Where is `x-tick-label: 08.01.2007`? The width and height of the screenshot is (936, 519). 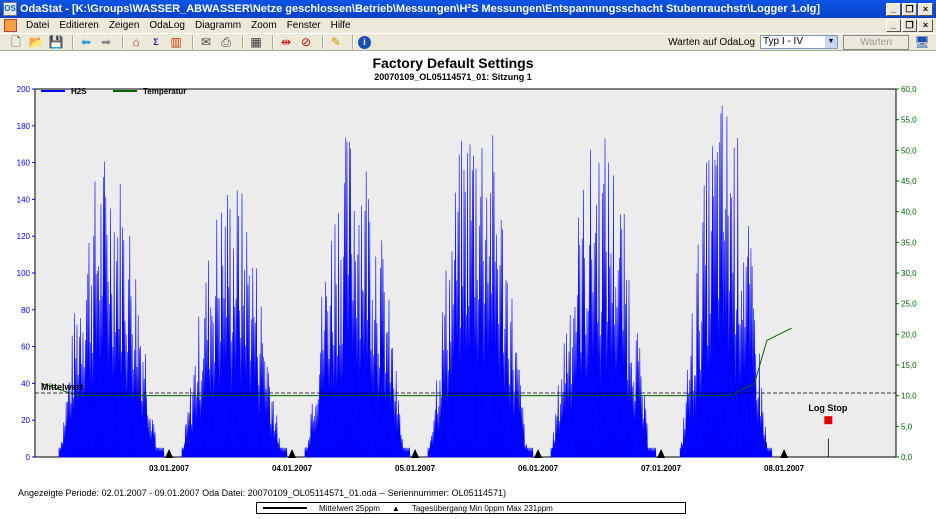
x-tick-label: 08.01.2007 is located at coordinates (784, 468).